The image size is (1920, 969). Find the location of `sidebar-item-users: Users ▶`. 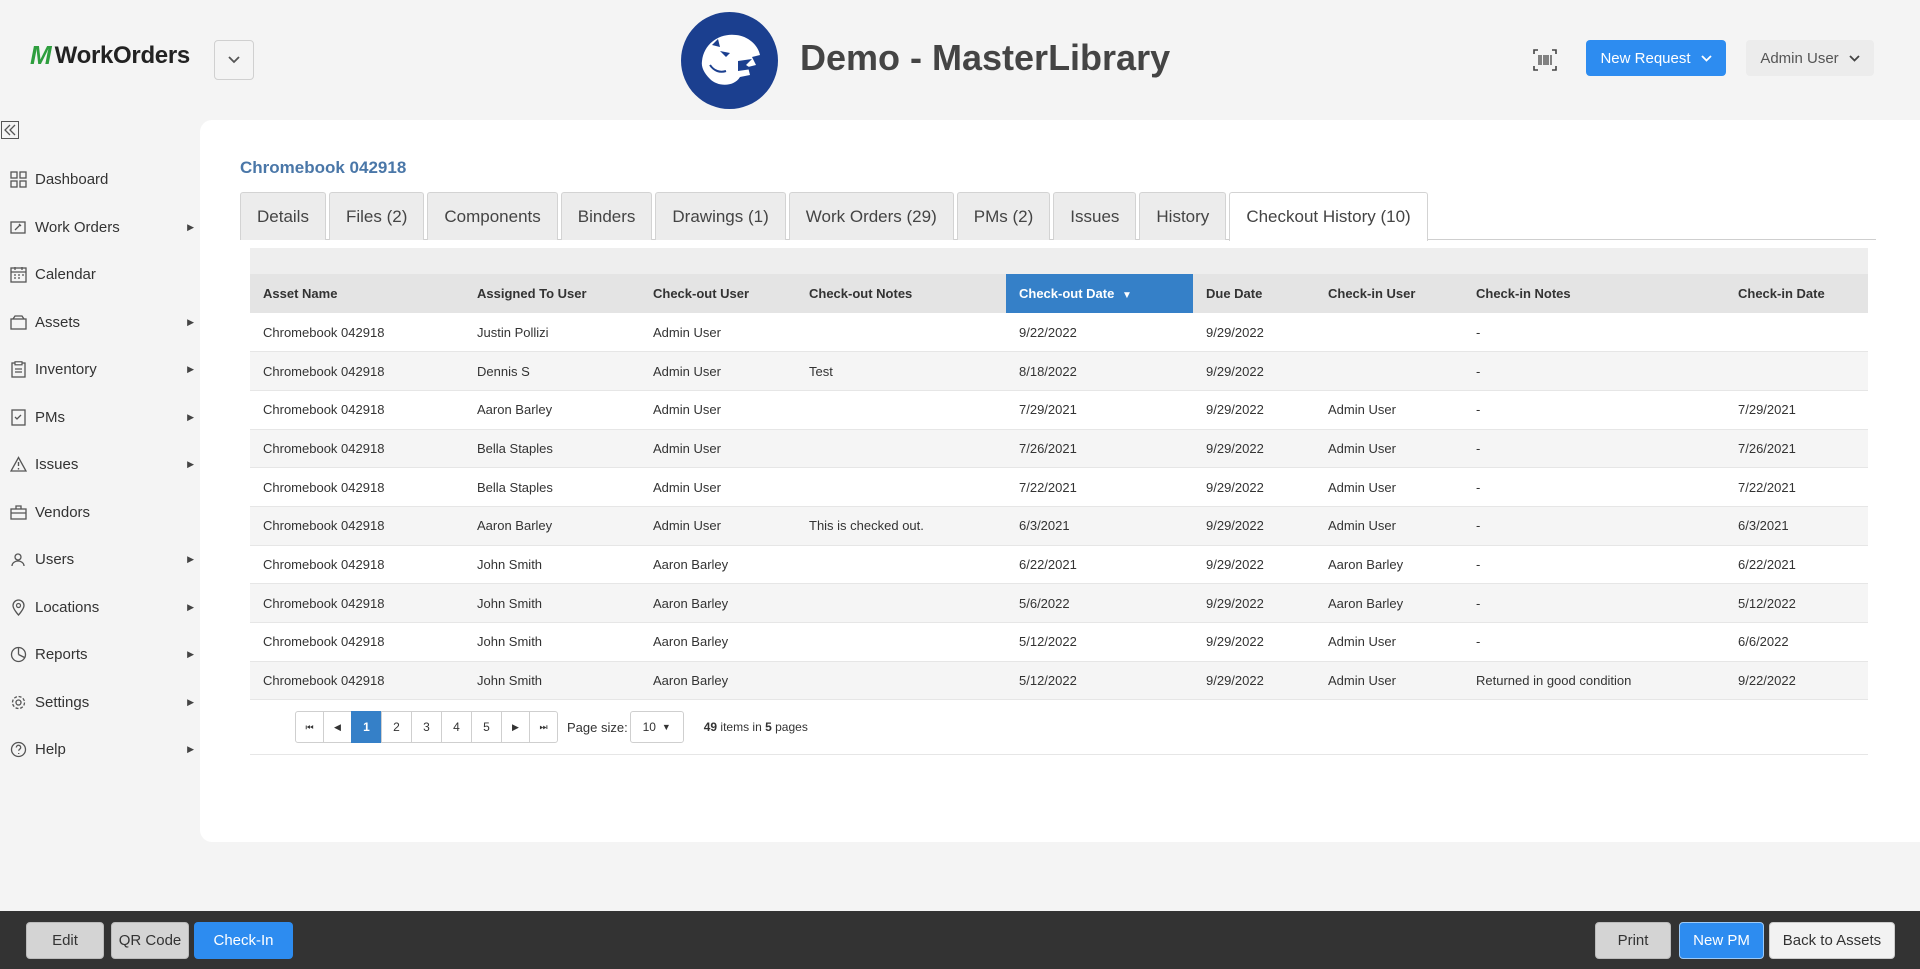

sidebar-item-users: Users ▶ is located at coordinates (100, 560).